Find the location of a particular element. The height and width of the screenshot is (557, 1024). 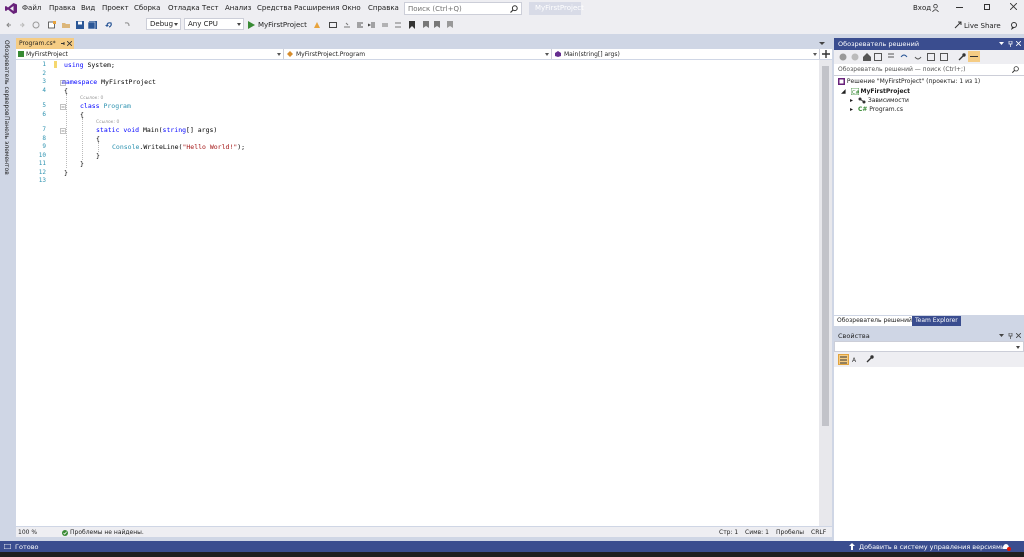

refresh-icon is located at coordinates (918, 57).